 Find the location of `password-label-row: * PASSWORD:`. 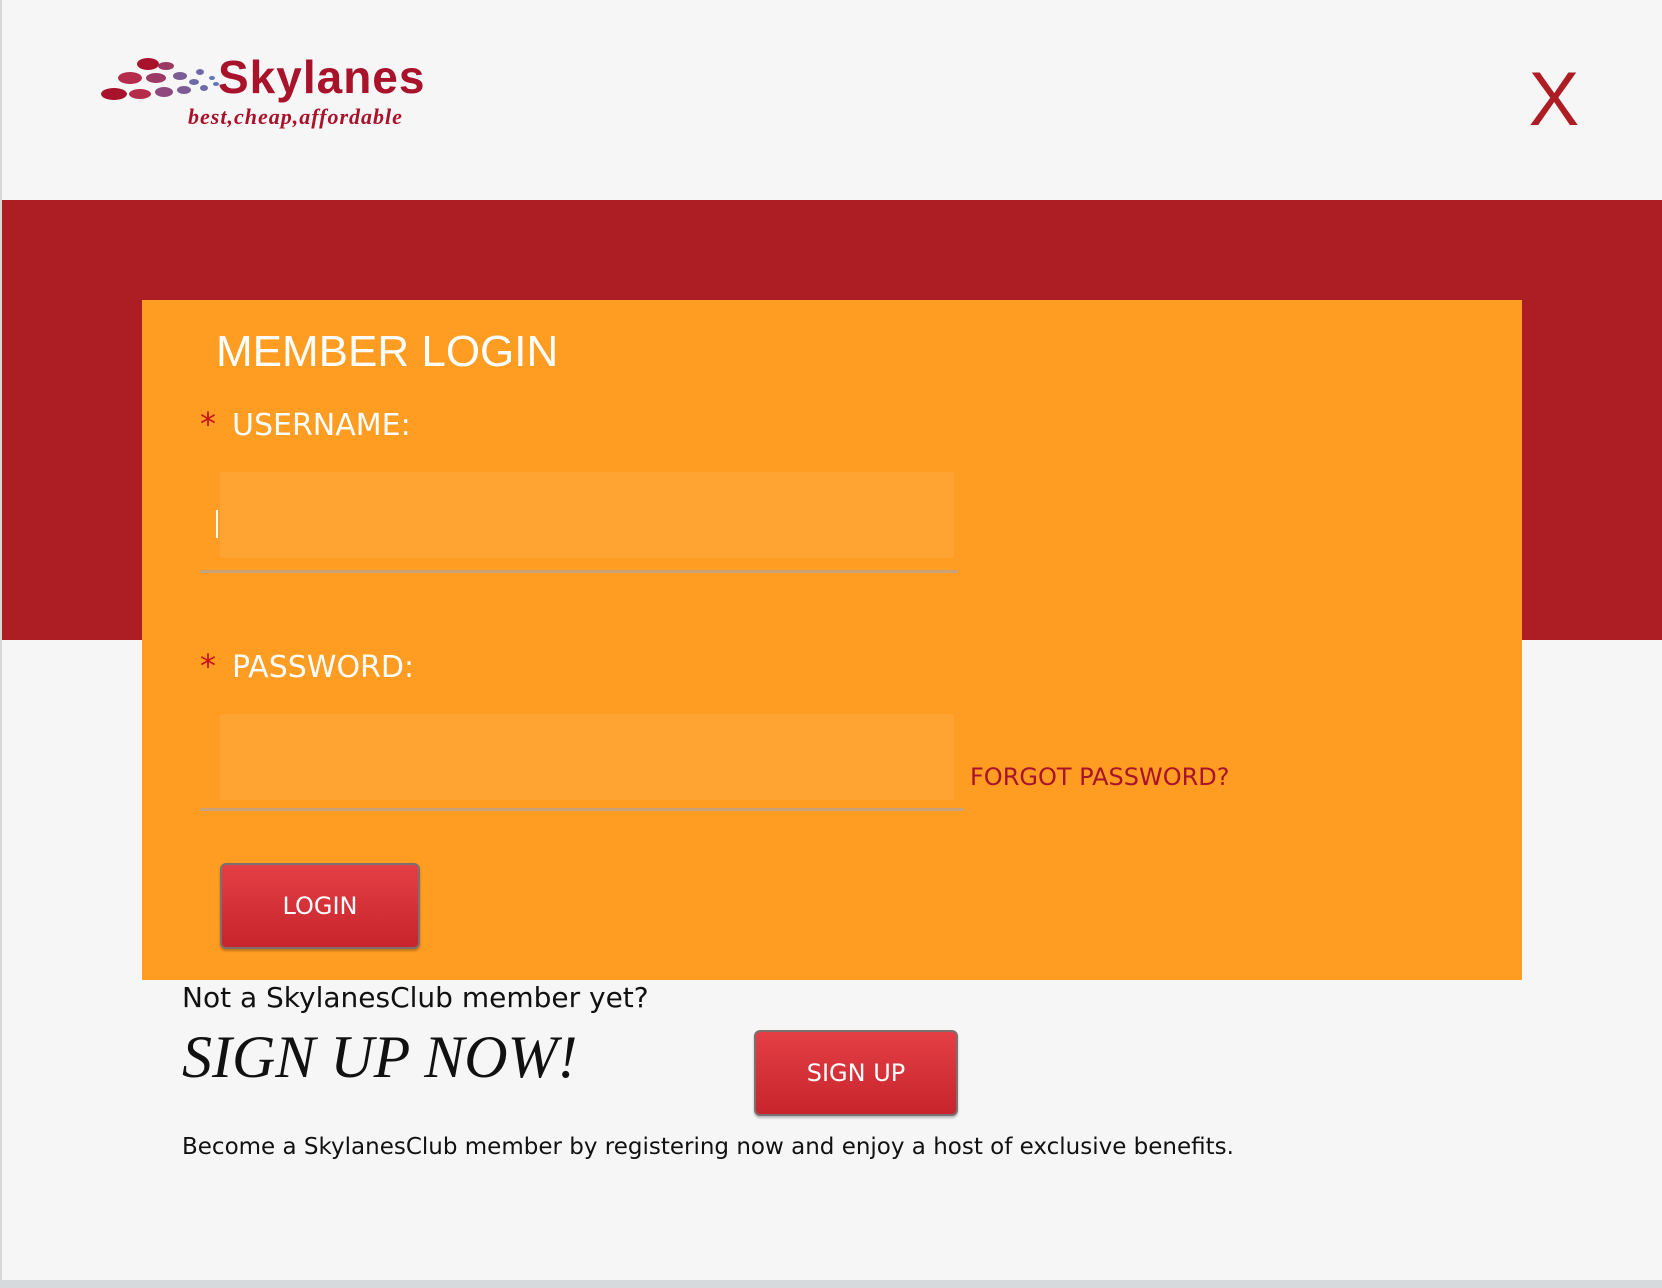

password-label-row: * PASSWORD: is located at coordinates (307, 667).